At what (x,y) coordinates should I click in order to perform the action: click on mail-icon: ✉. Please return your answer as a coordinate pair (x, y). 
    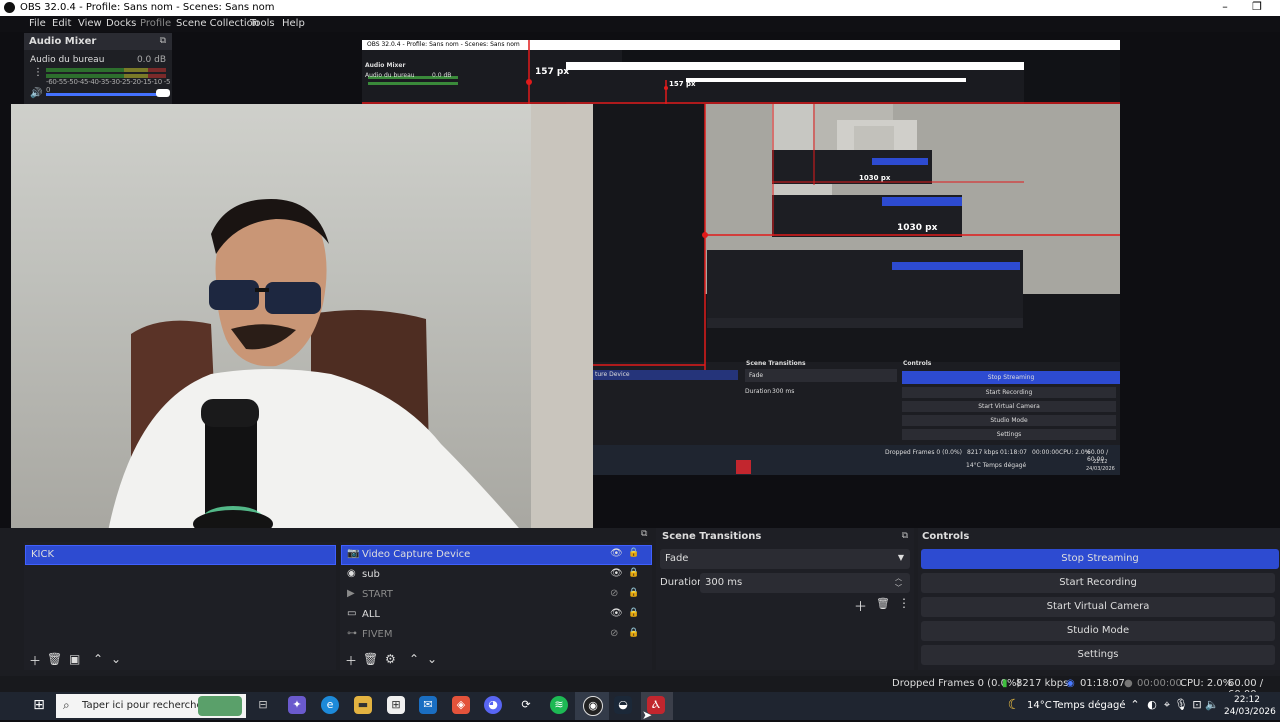
    Looking at the image, I should click on (428, 705).